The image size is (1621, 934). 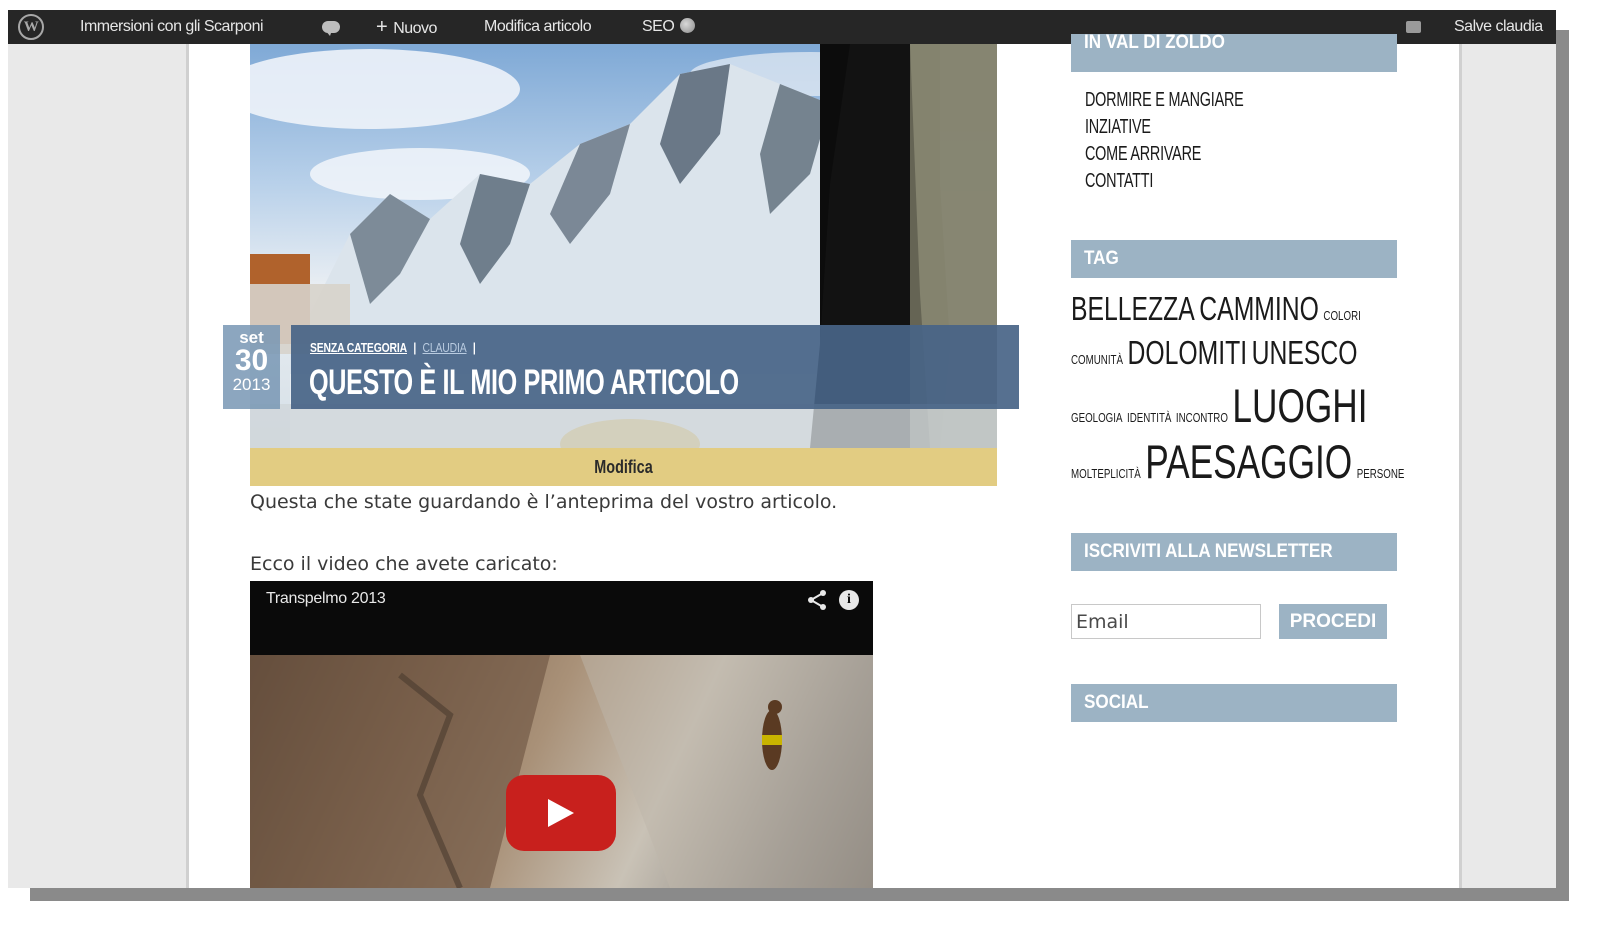 What do you see at coordinates (1498, 27) in the screenshot?
I see `account-greeting: Salve claudia` at bounding box center [1498, 27].